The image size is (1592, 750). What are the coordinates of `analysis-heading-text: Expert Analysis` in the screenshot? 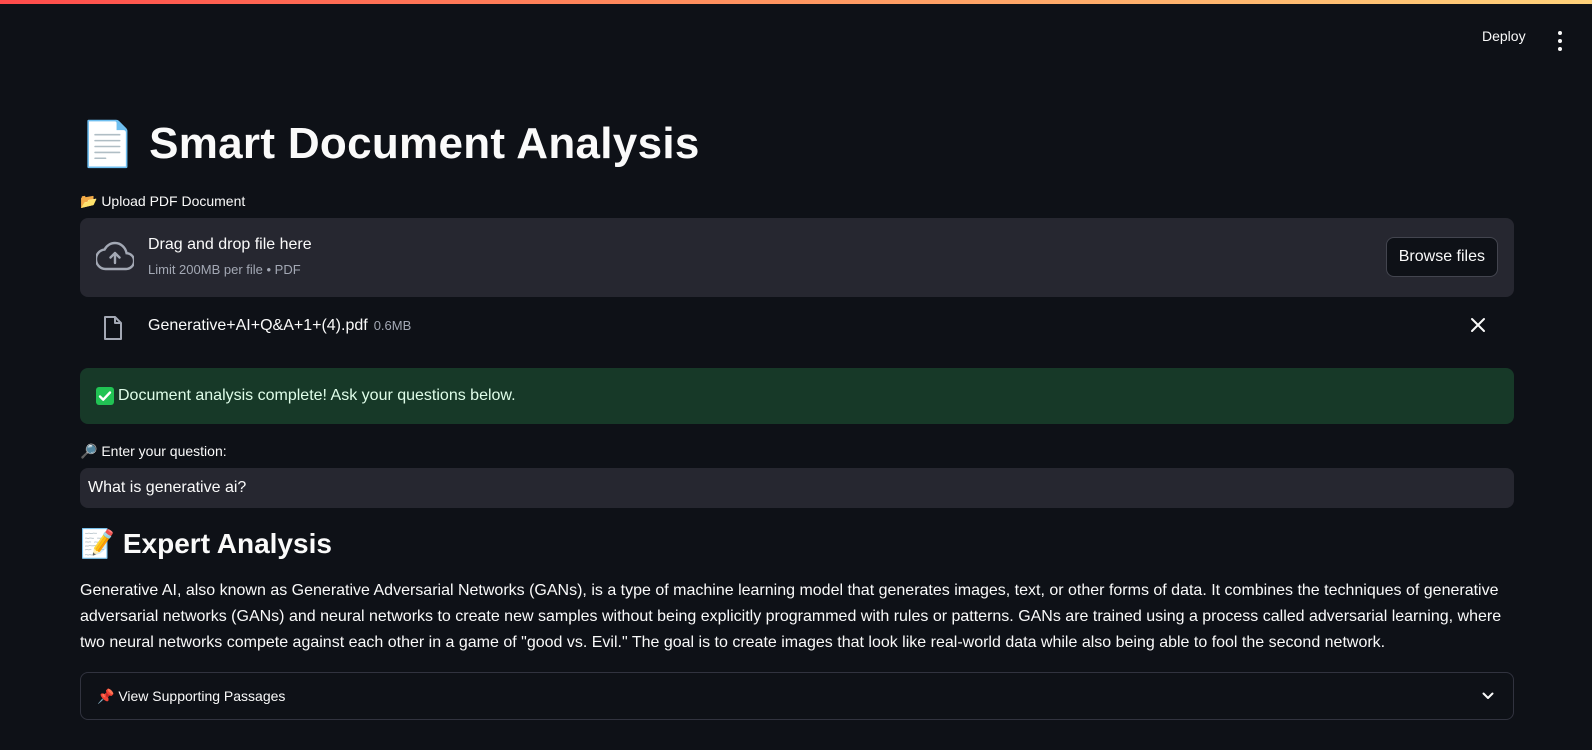 It's located at (227, 543).